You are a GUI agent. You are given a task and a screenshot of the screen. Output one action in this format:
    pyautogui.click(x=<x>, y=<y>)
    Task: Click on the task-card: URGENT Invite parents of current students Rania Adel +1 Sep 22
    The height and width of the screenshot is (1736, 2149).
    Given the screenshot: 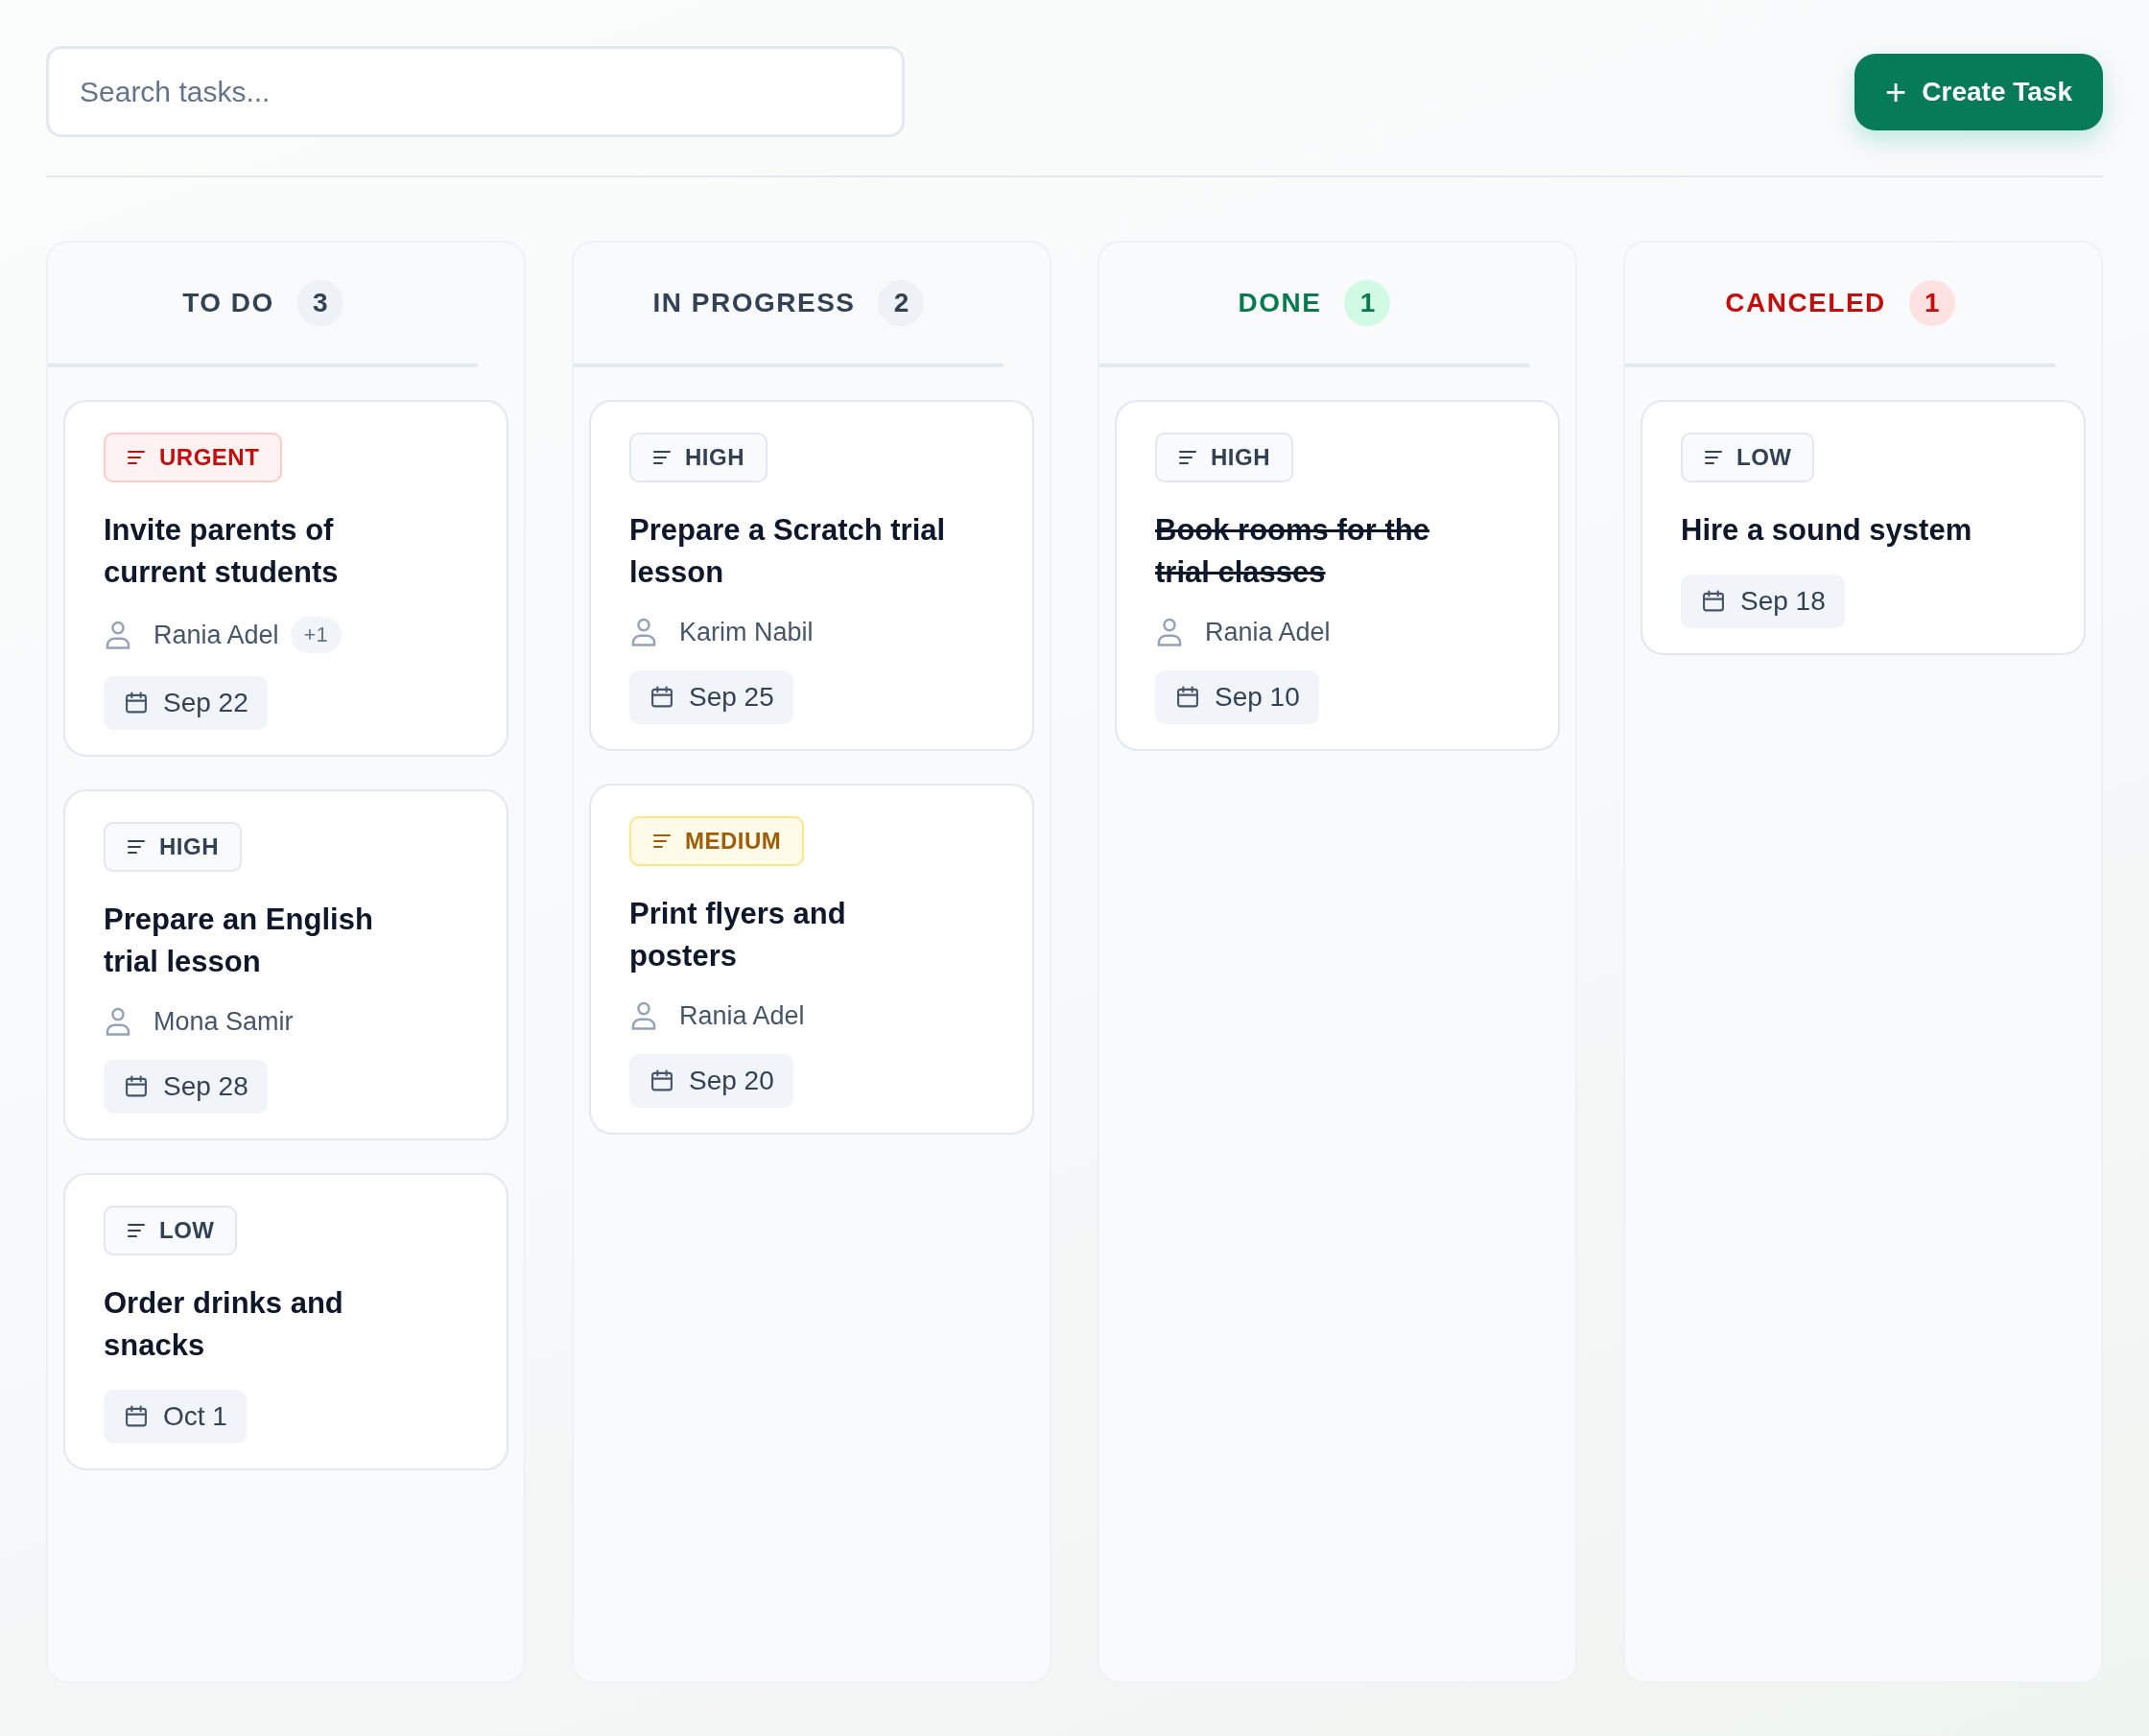 What is the action you would take?
    pyautogui.click(x=285, y=578)
    